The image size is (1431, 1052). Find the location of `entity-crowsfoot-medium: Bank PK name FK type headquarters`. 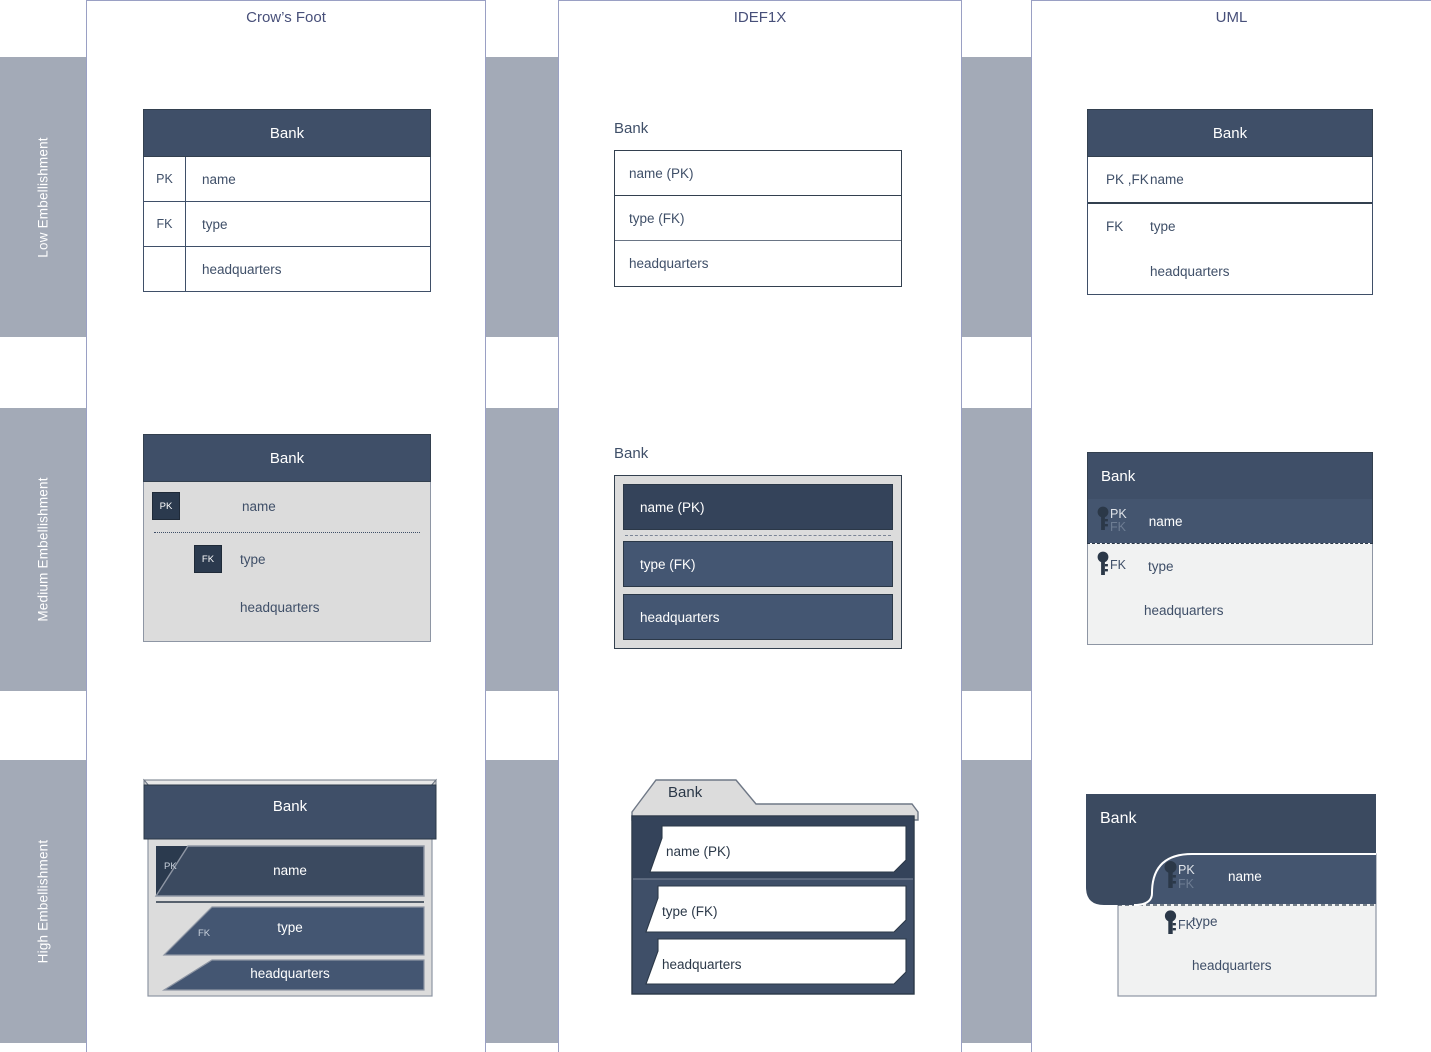

entity-crowsfoot-medium: Bank PK name FK type headquarters is located at coordinates (287, 538).